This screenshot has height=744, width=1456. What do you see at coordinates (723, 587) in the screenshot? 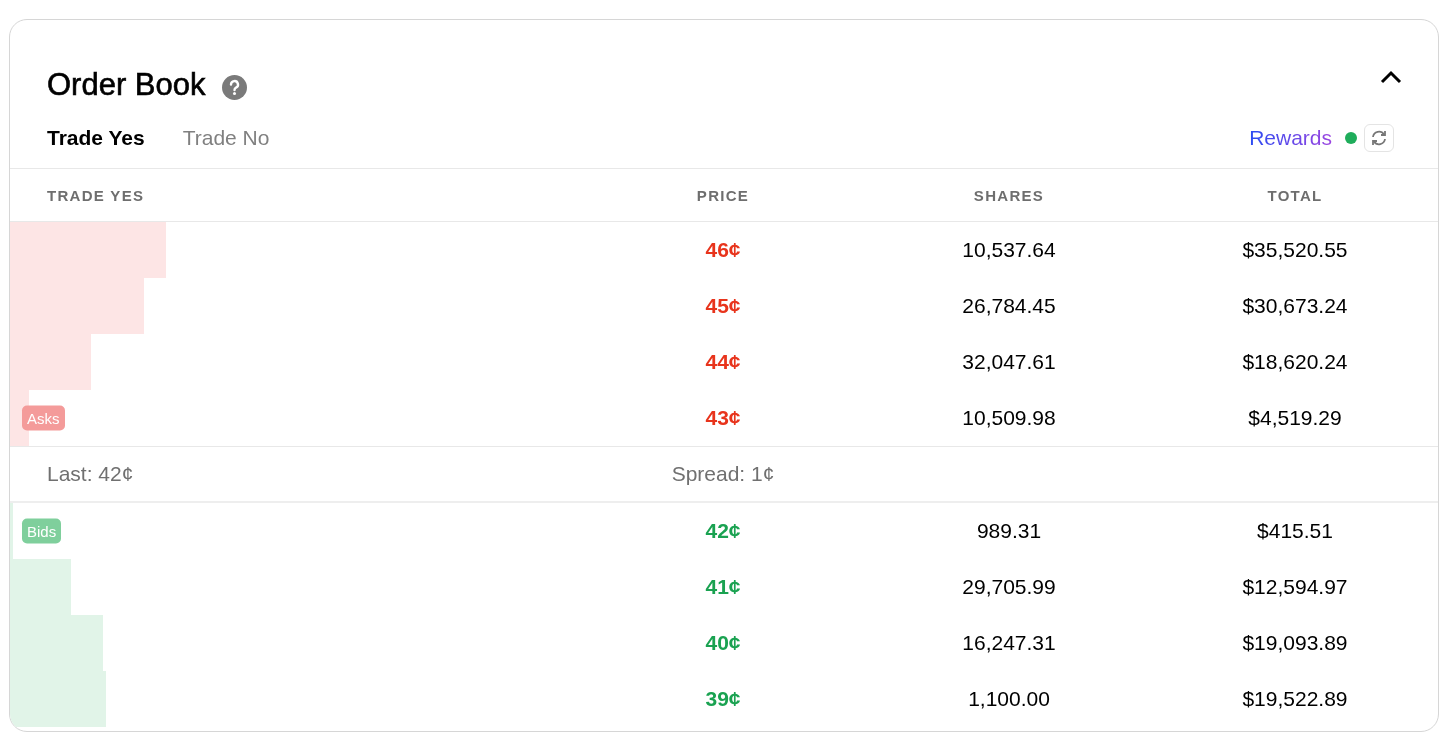
I see `price: 41¢` at bounding box center [723, 587].